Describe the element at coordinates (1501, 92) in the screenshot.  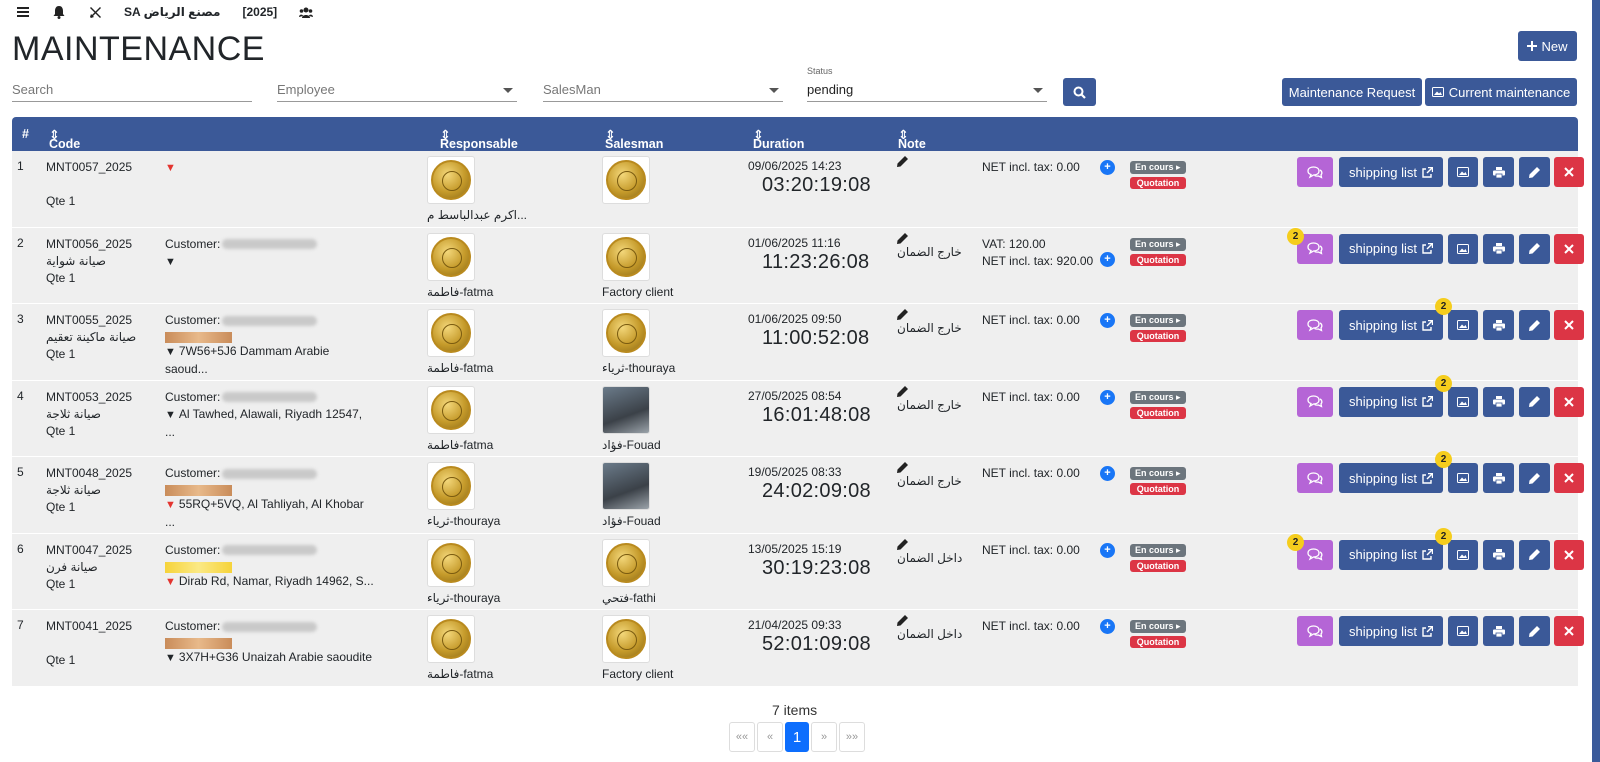
I see `current-maintenance-button: Current maintenance` at that location.